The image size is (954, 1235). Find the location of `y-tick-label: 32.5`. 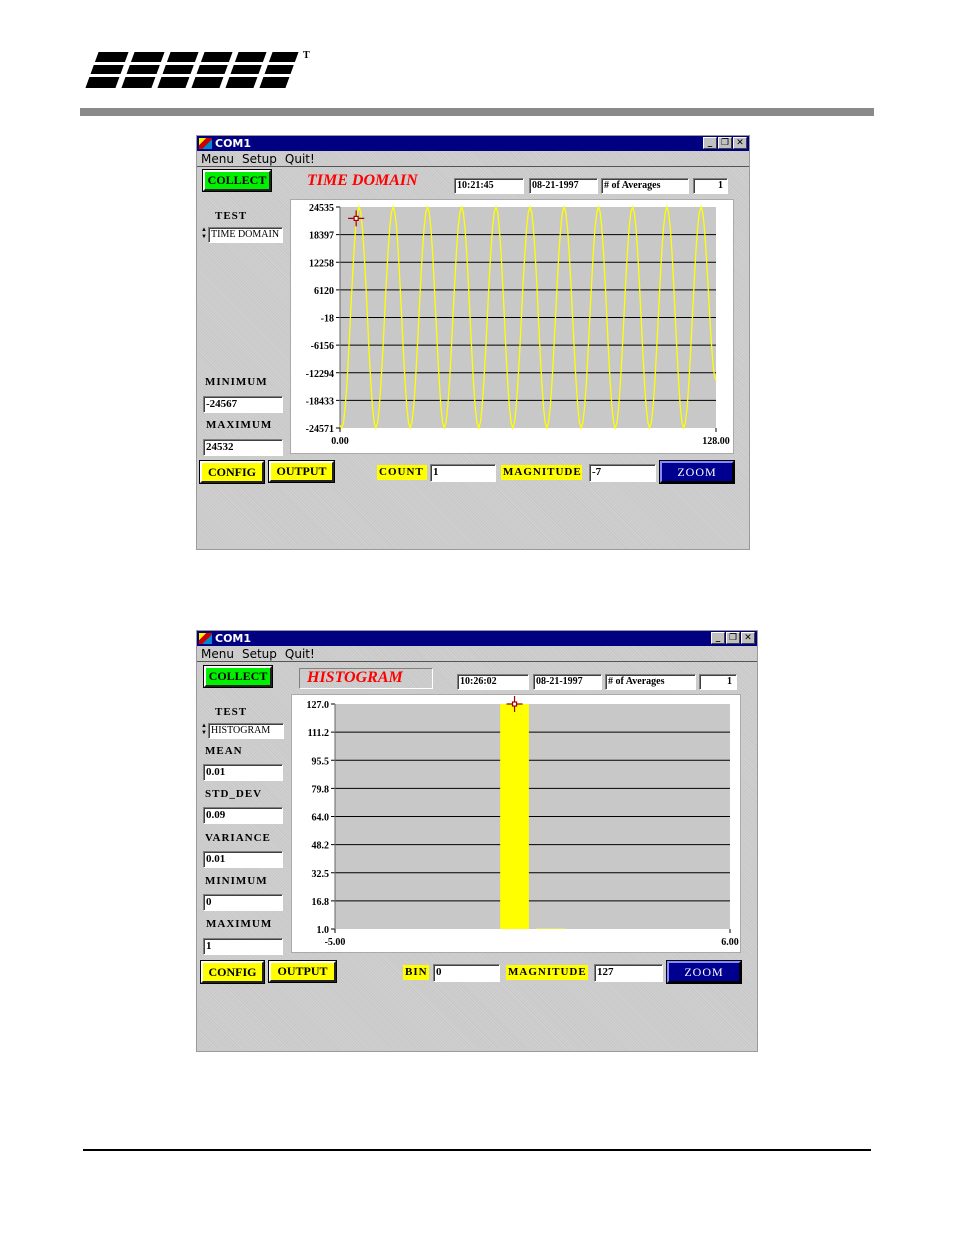

y-tick-label: 32.5 is located at coordinates (321, 874).